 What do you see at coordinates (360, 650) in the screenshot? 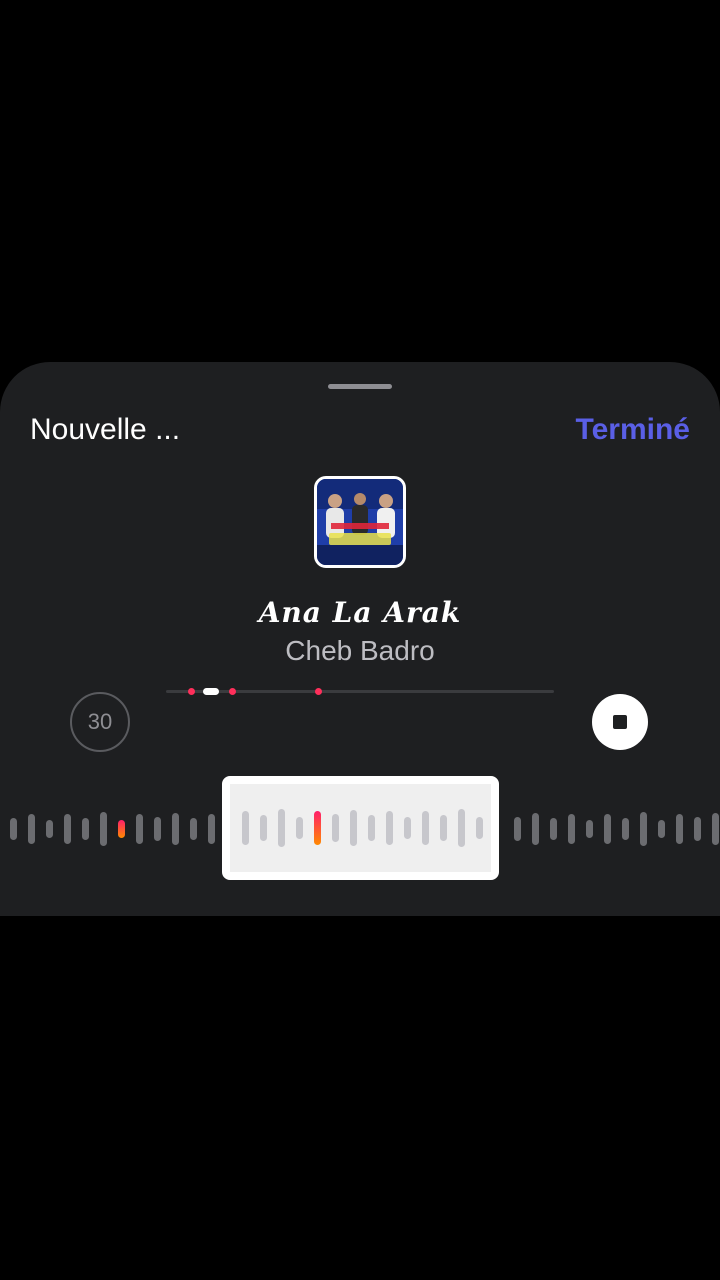
I see `artist-name: Cheb Badro` at bounding box center [360, 650].